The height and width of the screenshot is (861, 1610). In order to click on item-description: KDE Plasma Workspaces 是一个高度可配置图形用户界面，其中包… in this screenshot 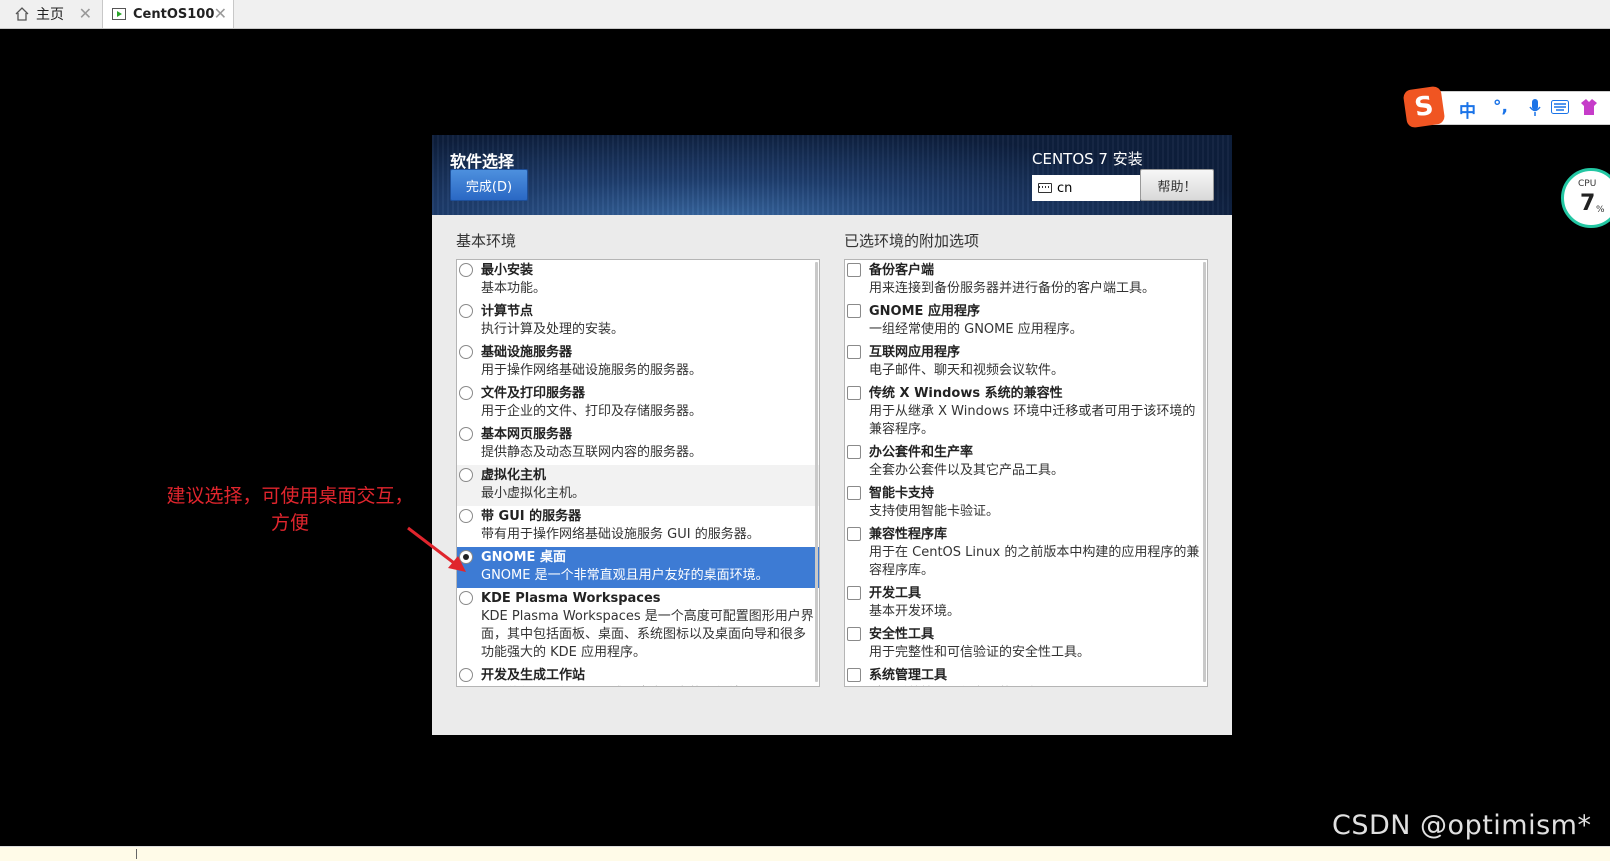, I will do `click(647, 634)`.